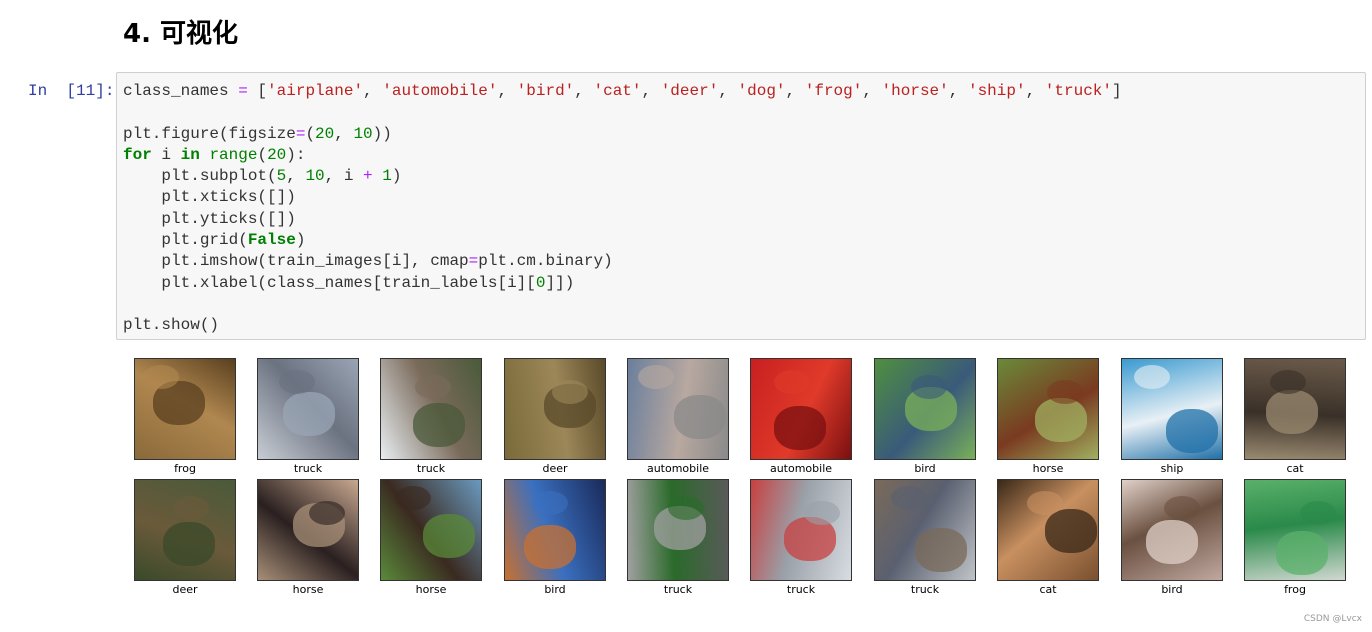 This screenshot has height=632, width=1372. I want to click on code-line-4: for i in range(20):, so click(214, 154).